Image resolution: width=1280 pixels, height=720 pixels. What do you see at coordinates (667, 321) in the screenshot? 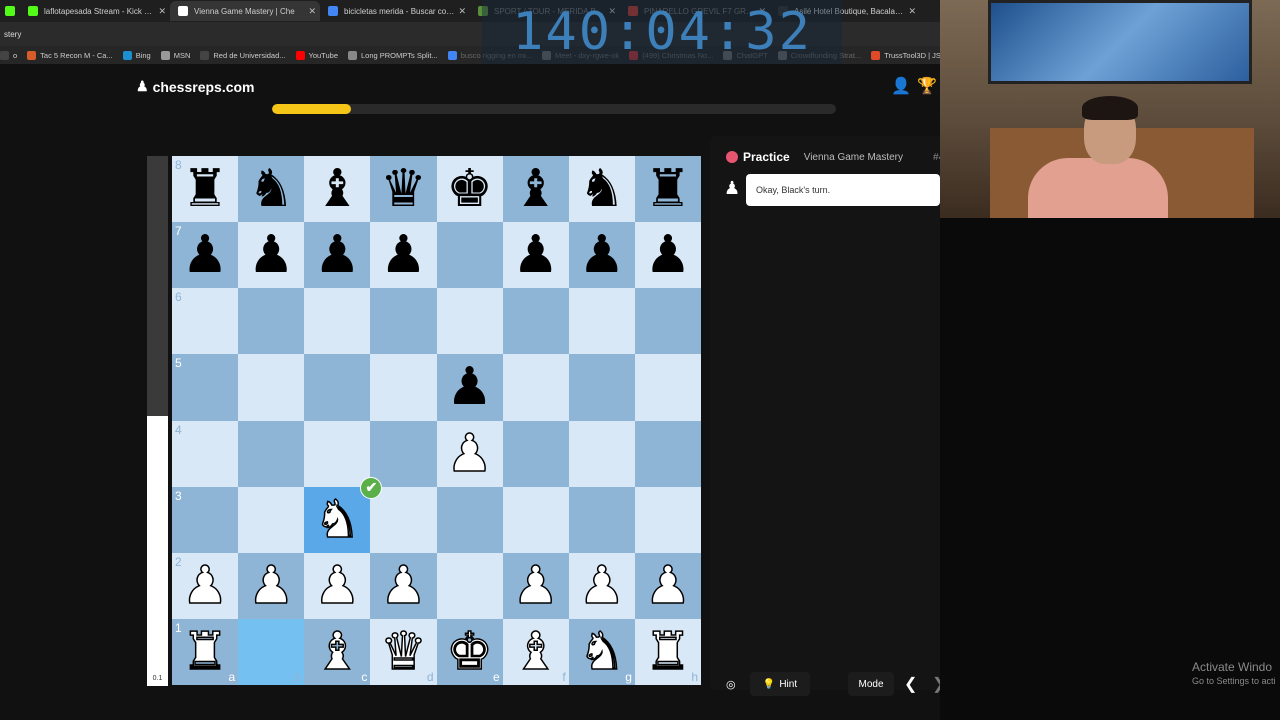
I see `square-h6` at bounding box center [667, 321].